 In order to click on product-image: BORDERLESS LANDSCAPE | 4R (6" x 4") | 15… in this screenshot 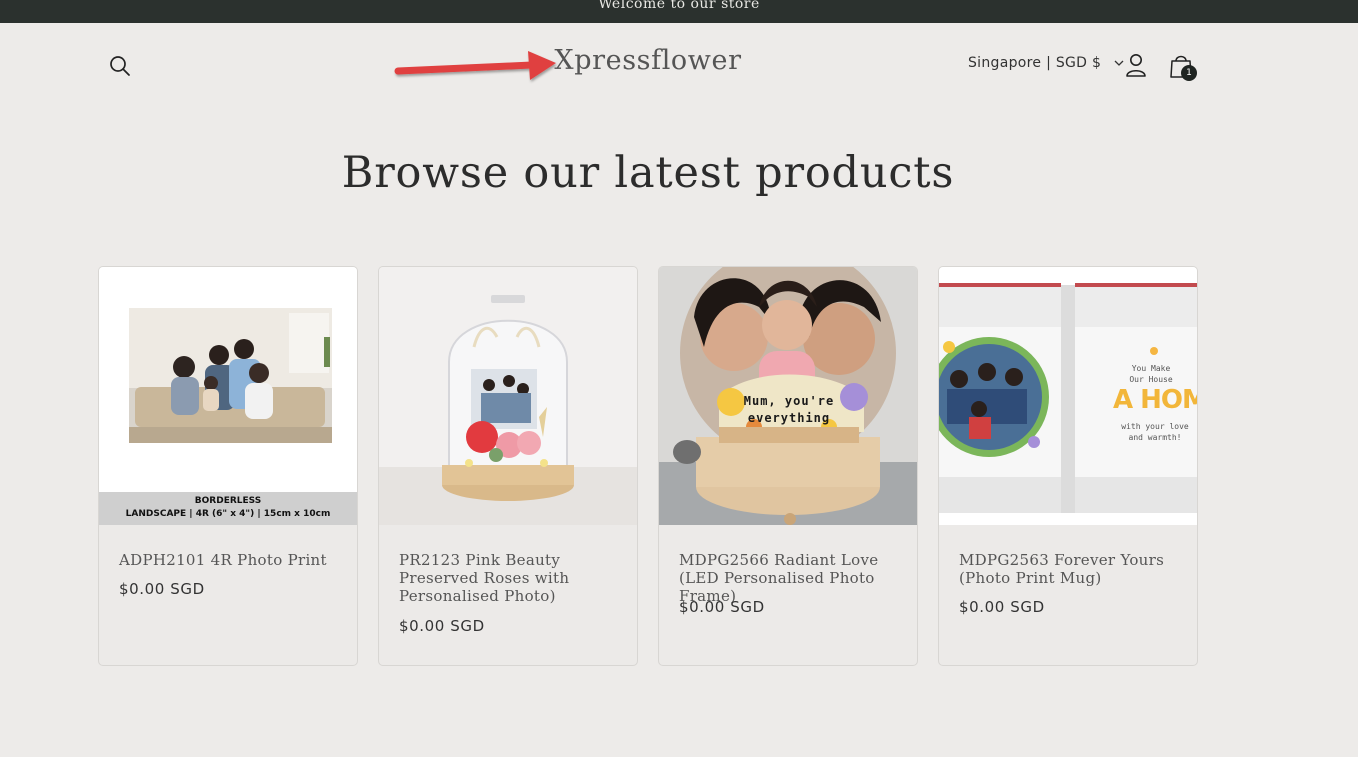, I will do `click(228, 396)`.